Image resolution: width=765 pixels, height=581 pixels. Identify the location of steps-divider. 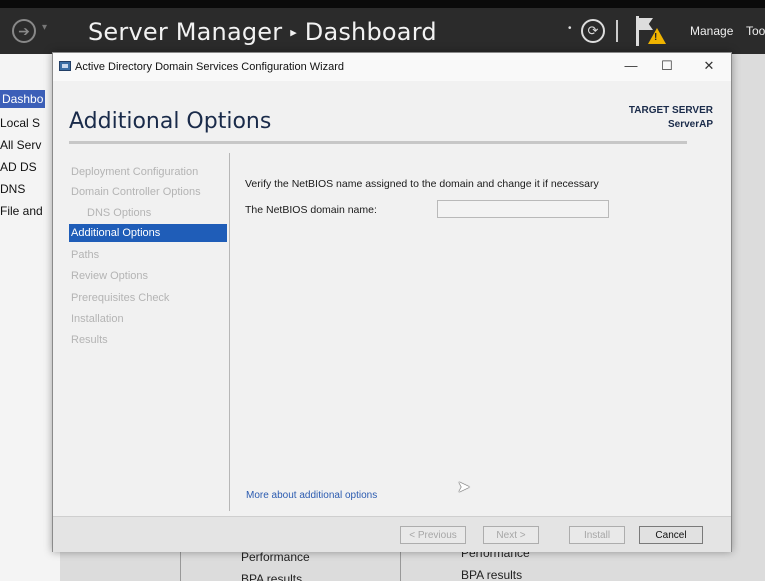
(229, 332).